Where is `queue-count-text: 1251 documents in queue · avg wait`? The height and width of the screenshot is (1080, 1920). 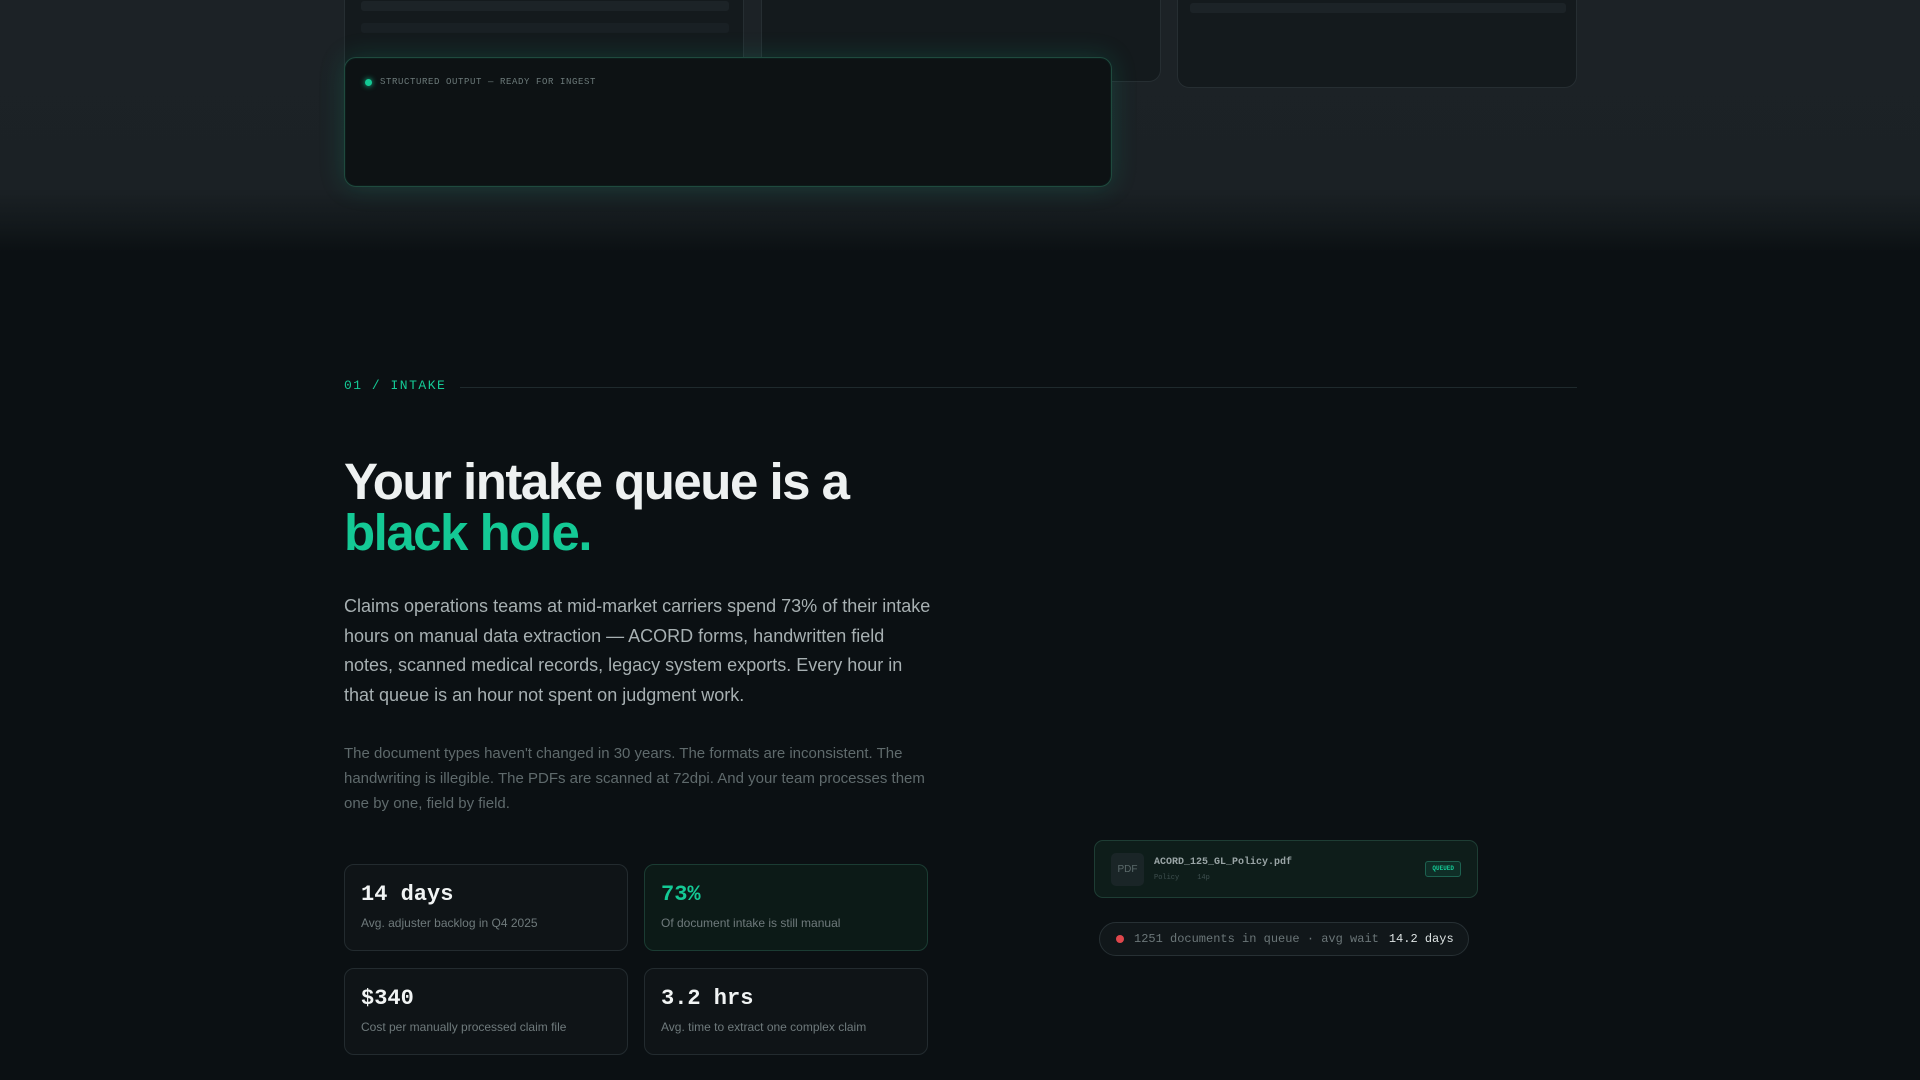 queue-count-text: 1251 documents in queue · avg wait is located at coordinates (1256, 939).